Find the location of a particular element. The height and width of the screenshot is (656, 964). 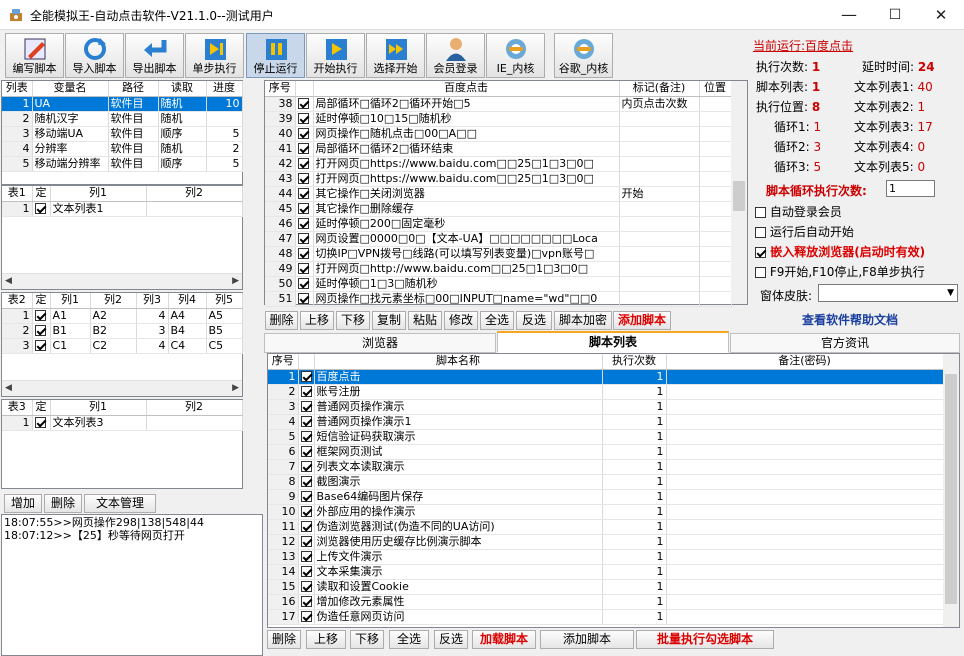

toolbar-button-9: IE_内核 is located at coordinates (515, 55).